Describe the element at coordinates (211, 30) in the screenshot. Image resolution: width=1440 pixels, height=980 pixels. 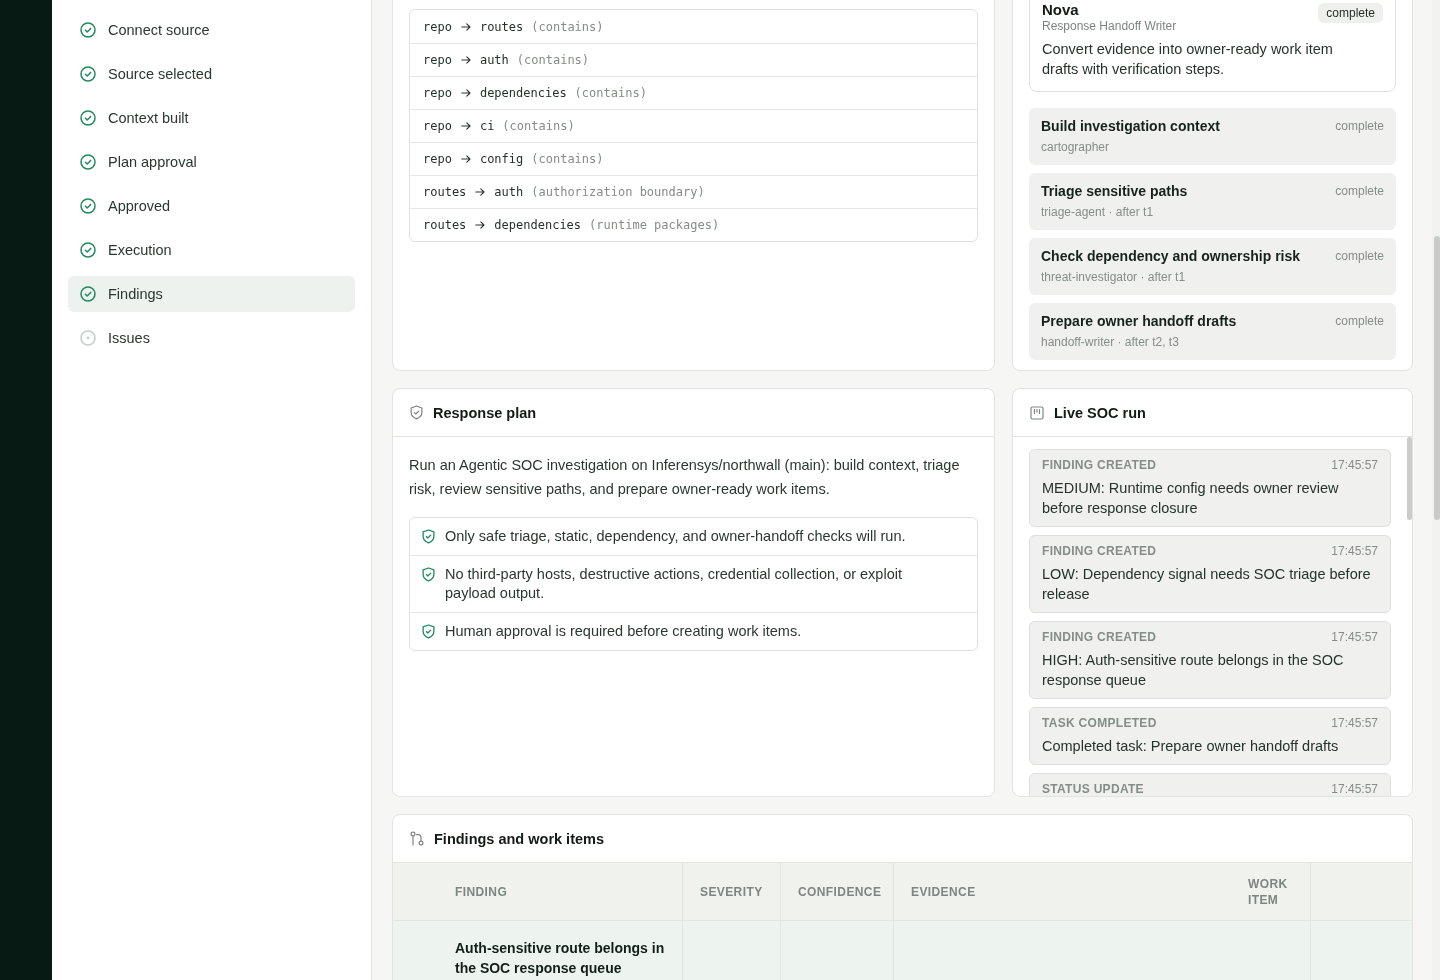
I see `step-item: Connect source` at that location.